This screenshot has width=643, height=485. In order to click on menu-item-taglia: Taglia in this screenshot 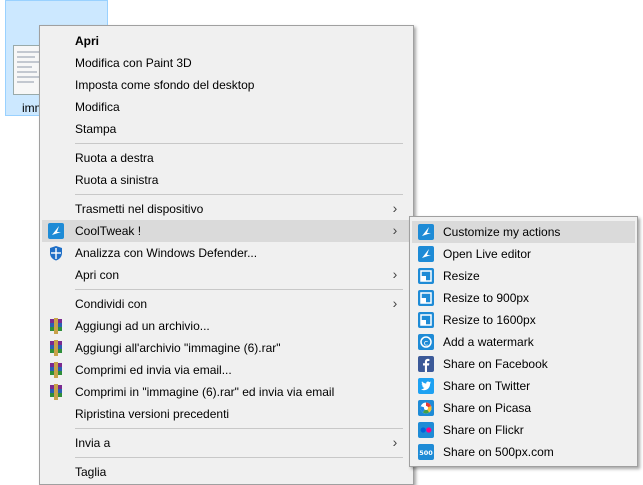, I will do `click(226, 472)`.